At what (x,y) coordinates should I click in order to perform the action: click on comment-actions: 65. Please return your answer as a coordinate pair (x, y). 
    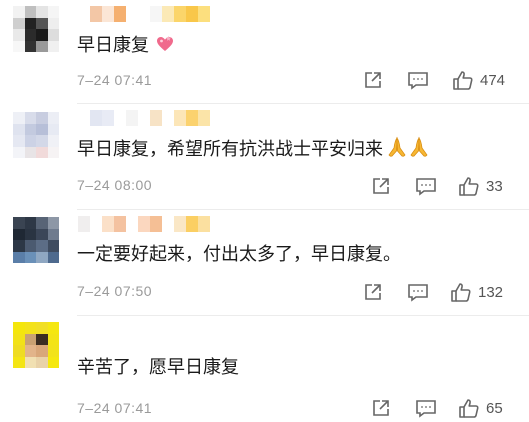
    Looking at the image, I should click on (440, 408).